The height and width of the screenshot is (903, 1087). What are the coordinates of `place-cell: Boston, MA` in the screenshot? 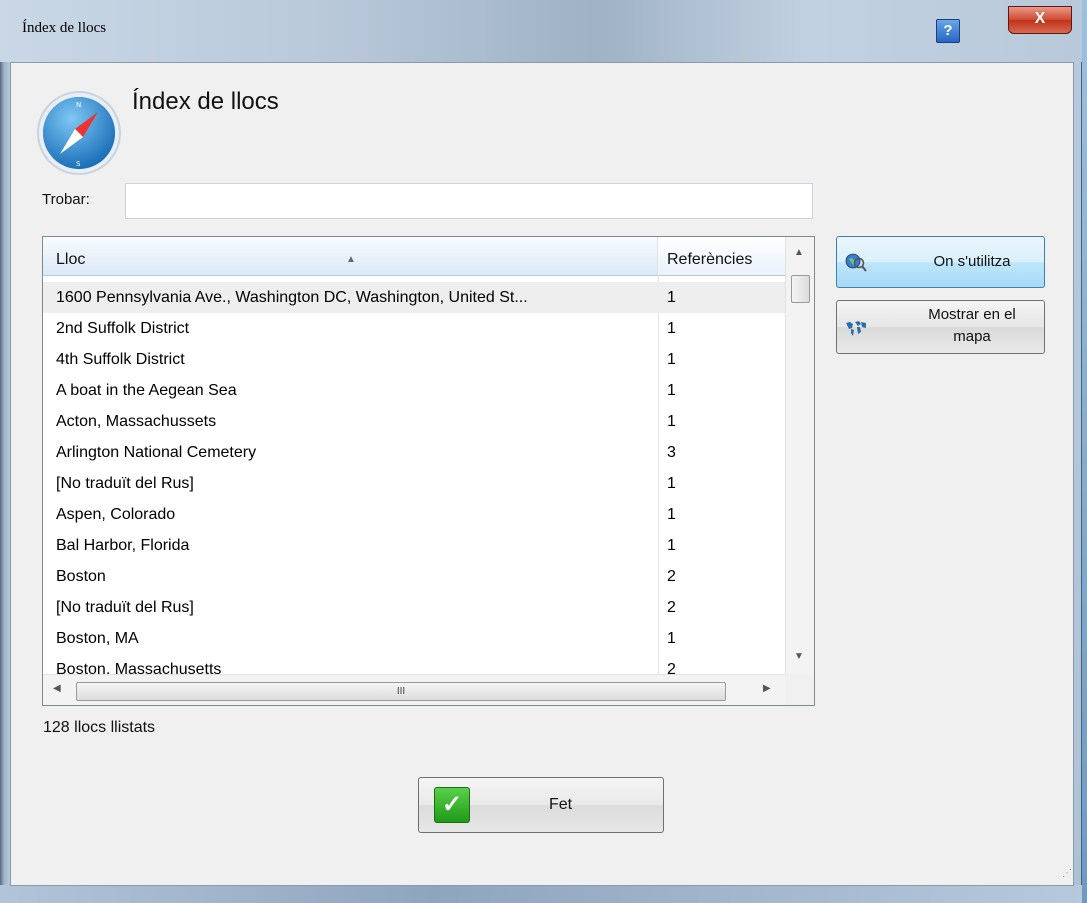 It's located at (97, 638).